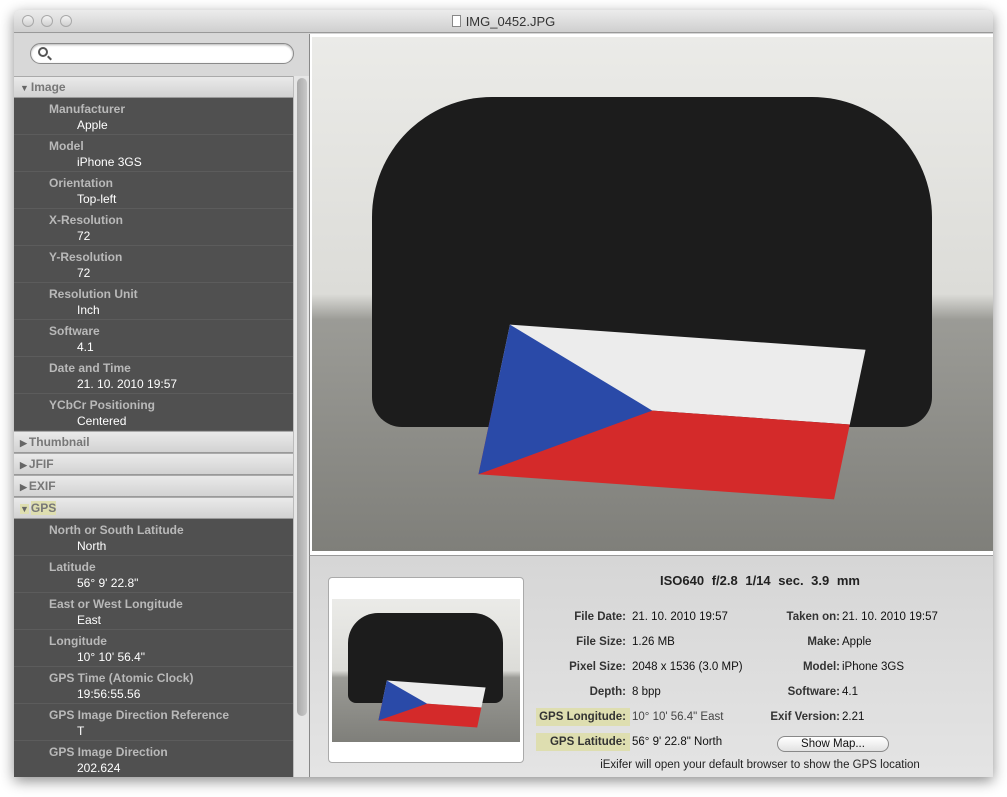 Image resolution: width=1007 pixels, height=797 pixels. I want to click on metadata-item: Longitude 10° 10' 56.4", so click(153, 648).